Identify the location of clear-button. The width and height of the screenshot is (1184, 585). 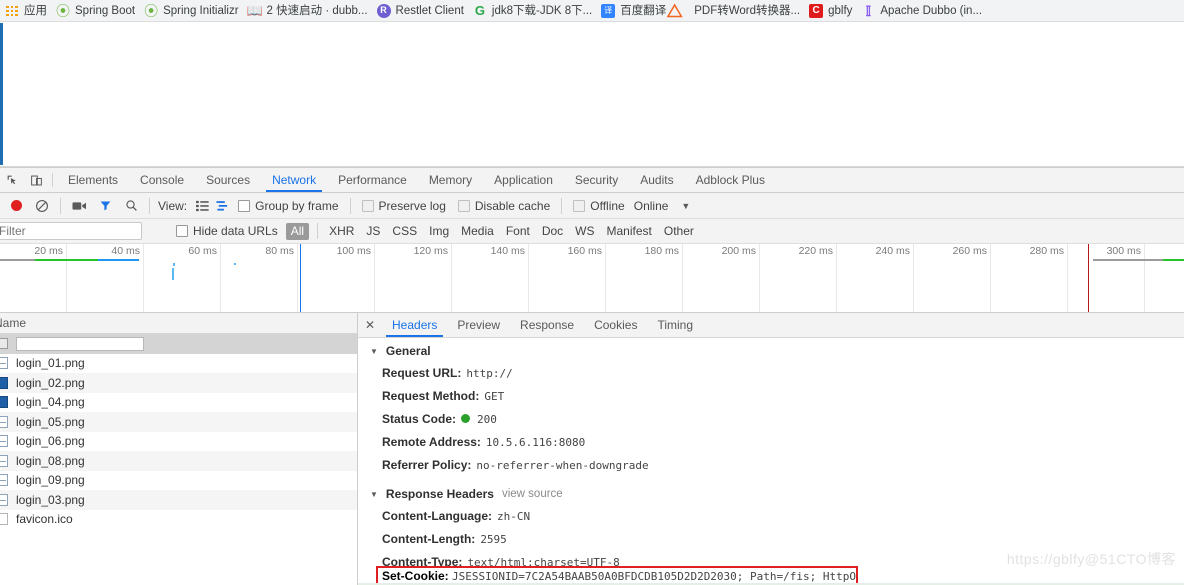
(42, 206).